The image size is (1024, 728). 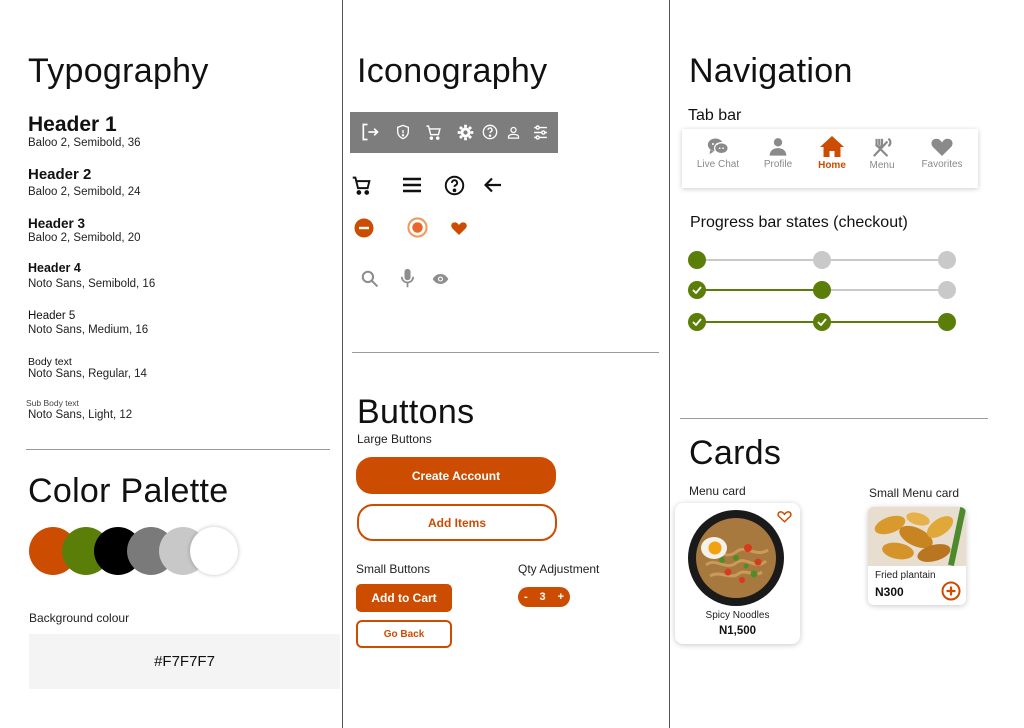 I want to click on small-item-name: Fried plantain, so click(x=905, y=575).